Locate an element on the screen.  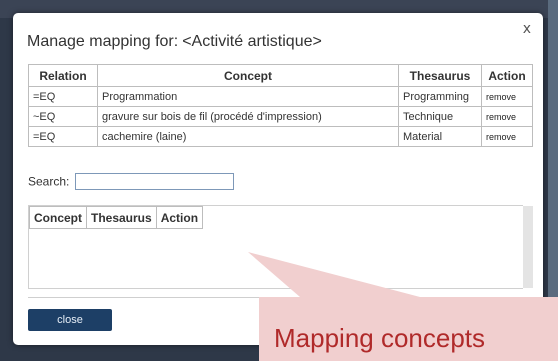
results-table-header: Concept Thesaurus Action is located at coordinates (116, 217).